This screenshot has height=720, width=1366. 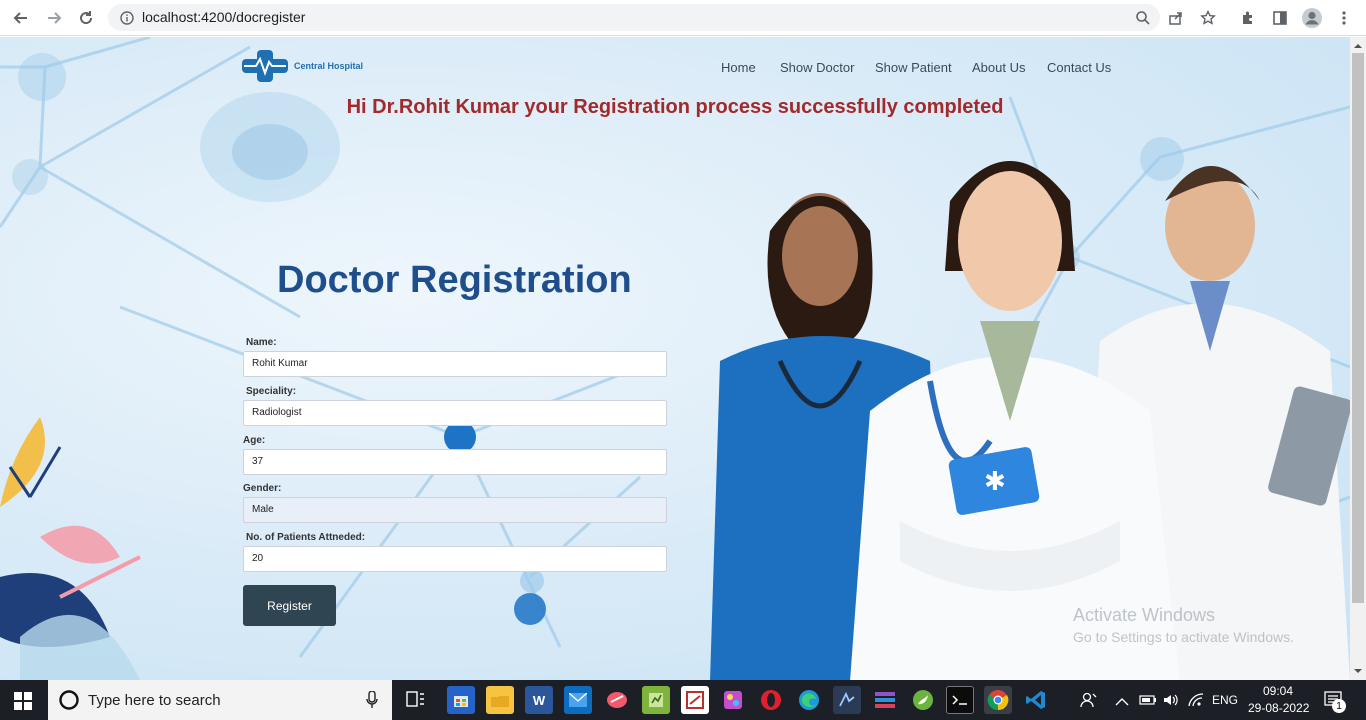 What do you see at coordinates (69, 700) in the screenshot?
I see `search-circle-icon` at bounding box center [69, 700].